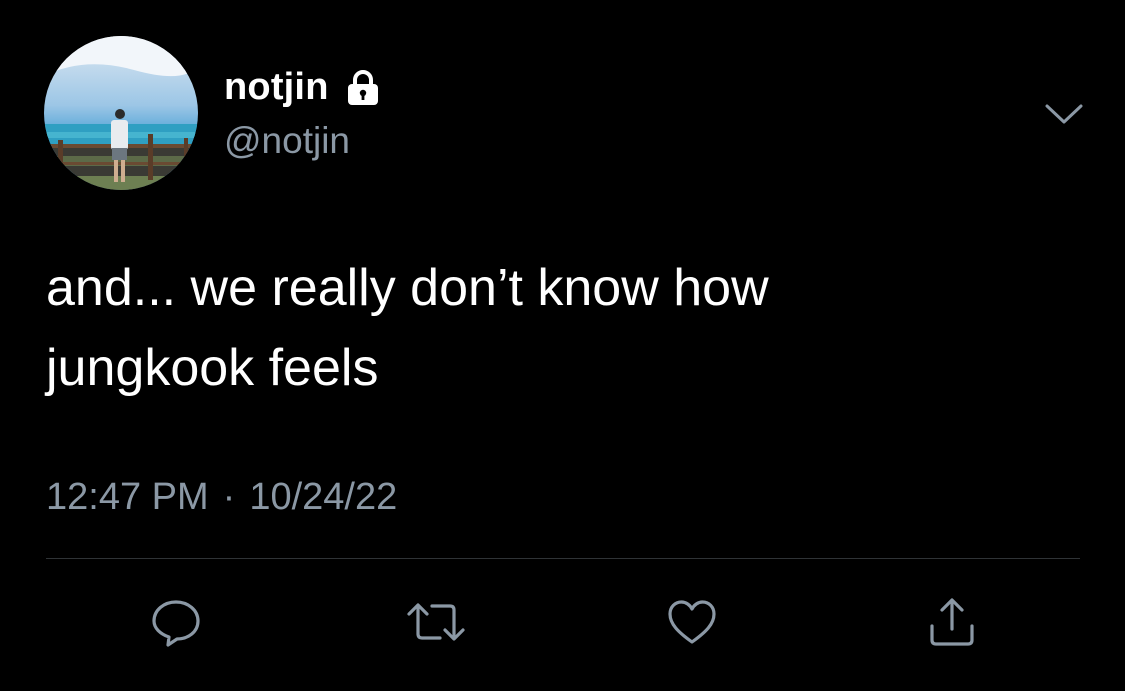 The width and height of the screenshot is (1125, 691). I want to click on avatar-image, so click(121, 113).